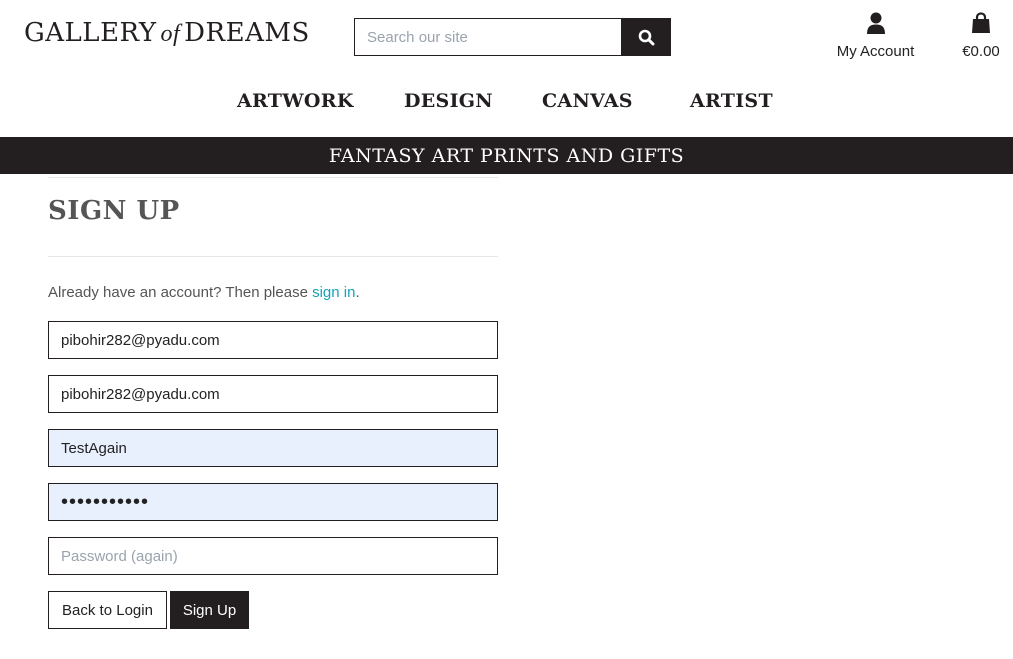 The height and width of the screenshot is (659, 1013). What do you see at coordinates (981, 36) in the screenshot?
I see `cart-link: €0.00` at bounding box center [981, 36].